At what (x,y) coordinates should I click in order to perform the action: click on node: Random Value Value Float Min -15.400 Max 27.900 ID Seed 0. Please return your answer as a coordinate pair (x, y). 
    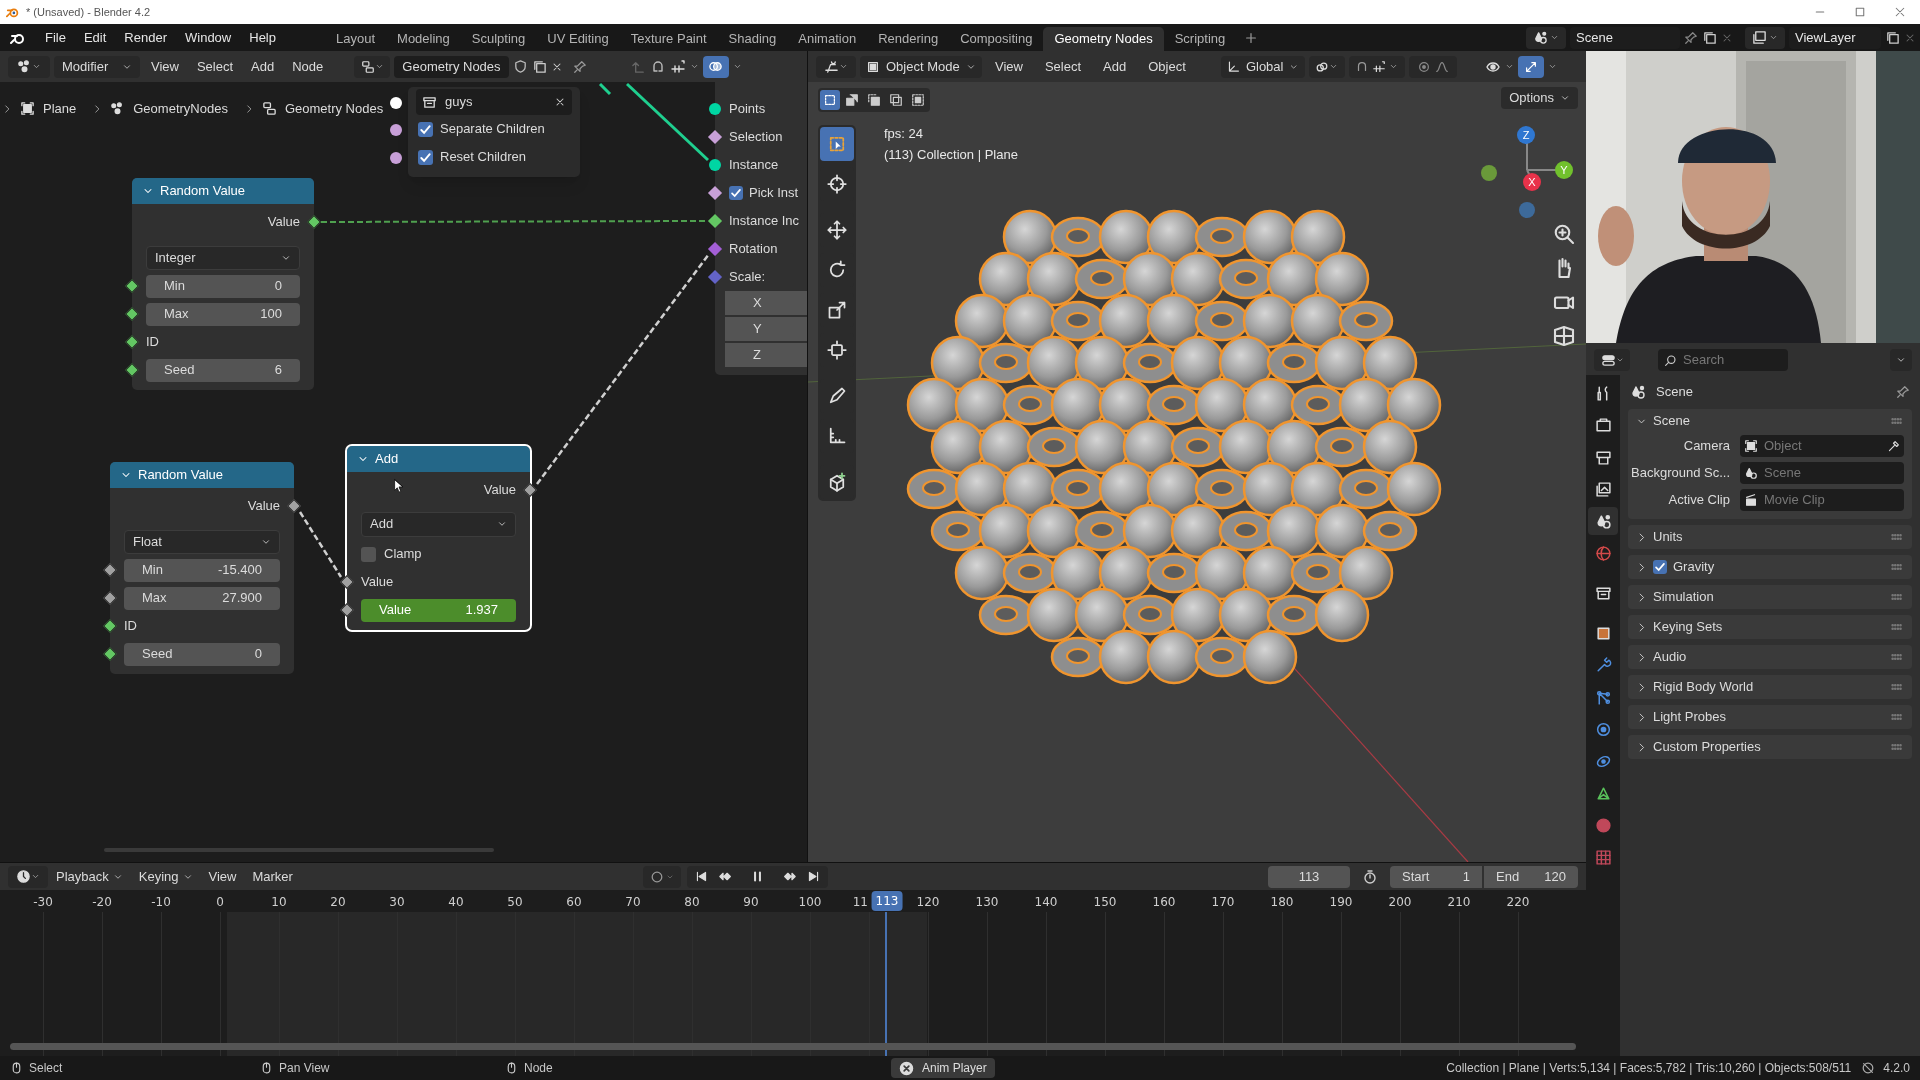
    Looking at the image, I should click on (202, 568).